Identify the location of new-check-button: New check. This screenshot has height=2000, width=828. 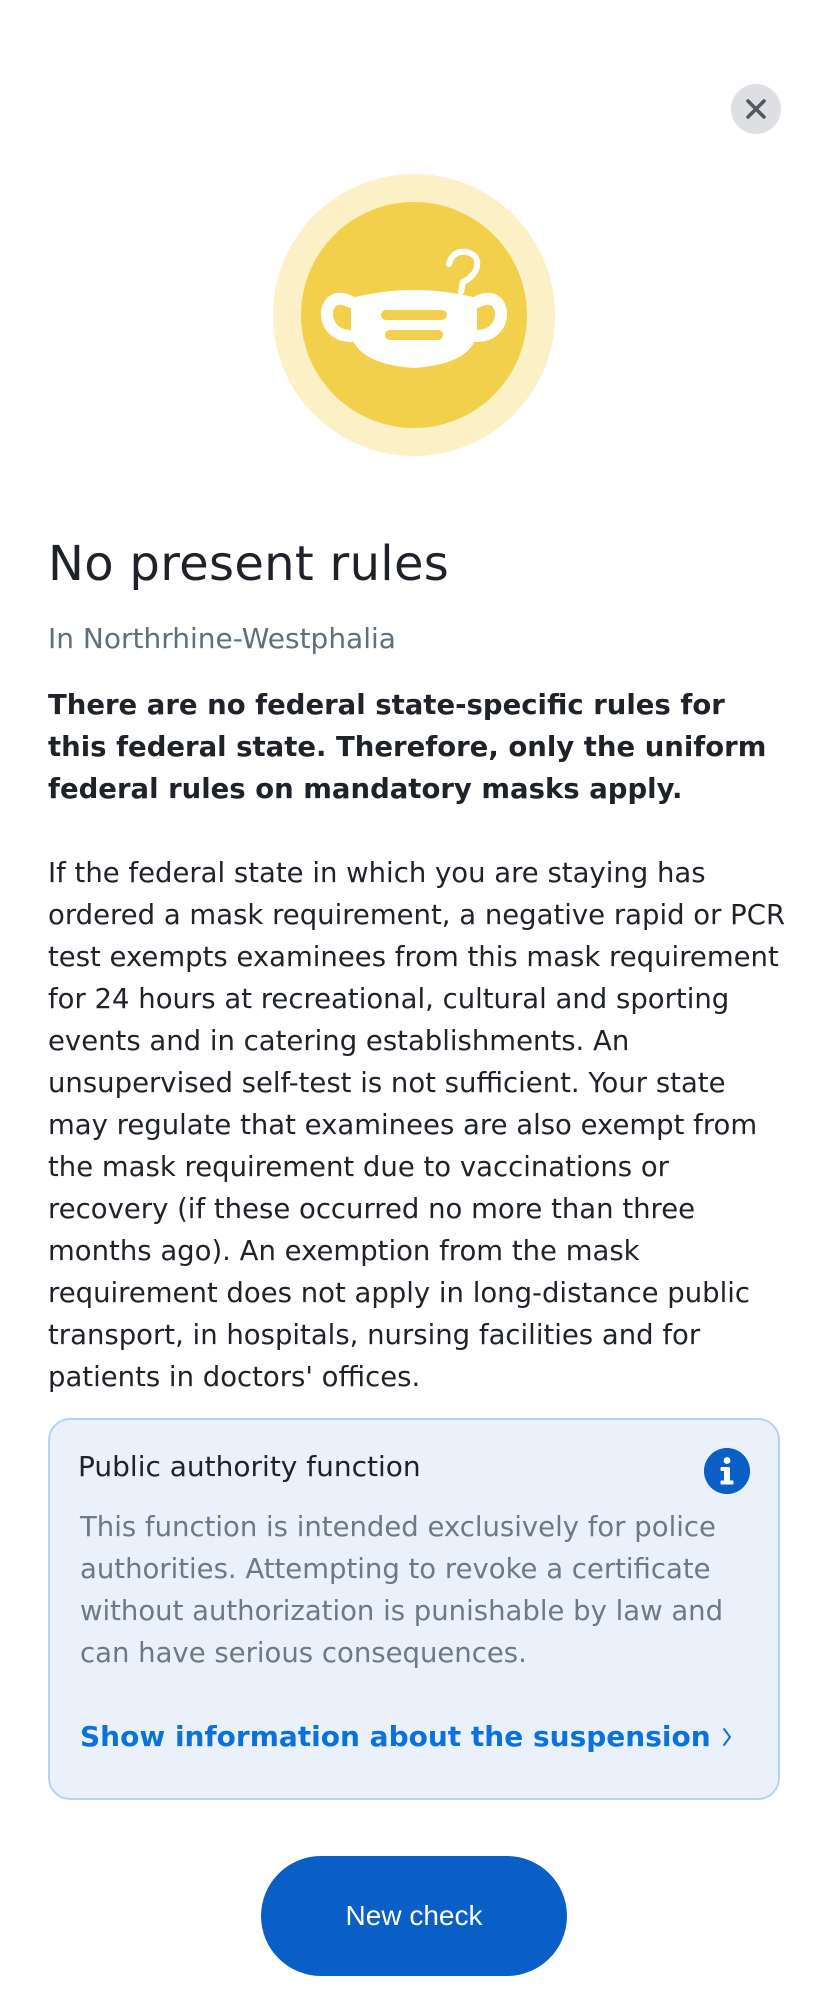
(414, 1916).